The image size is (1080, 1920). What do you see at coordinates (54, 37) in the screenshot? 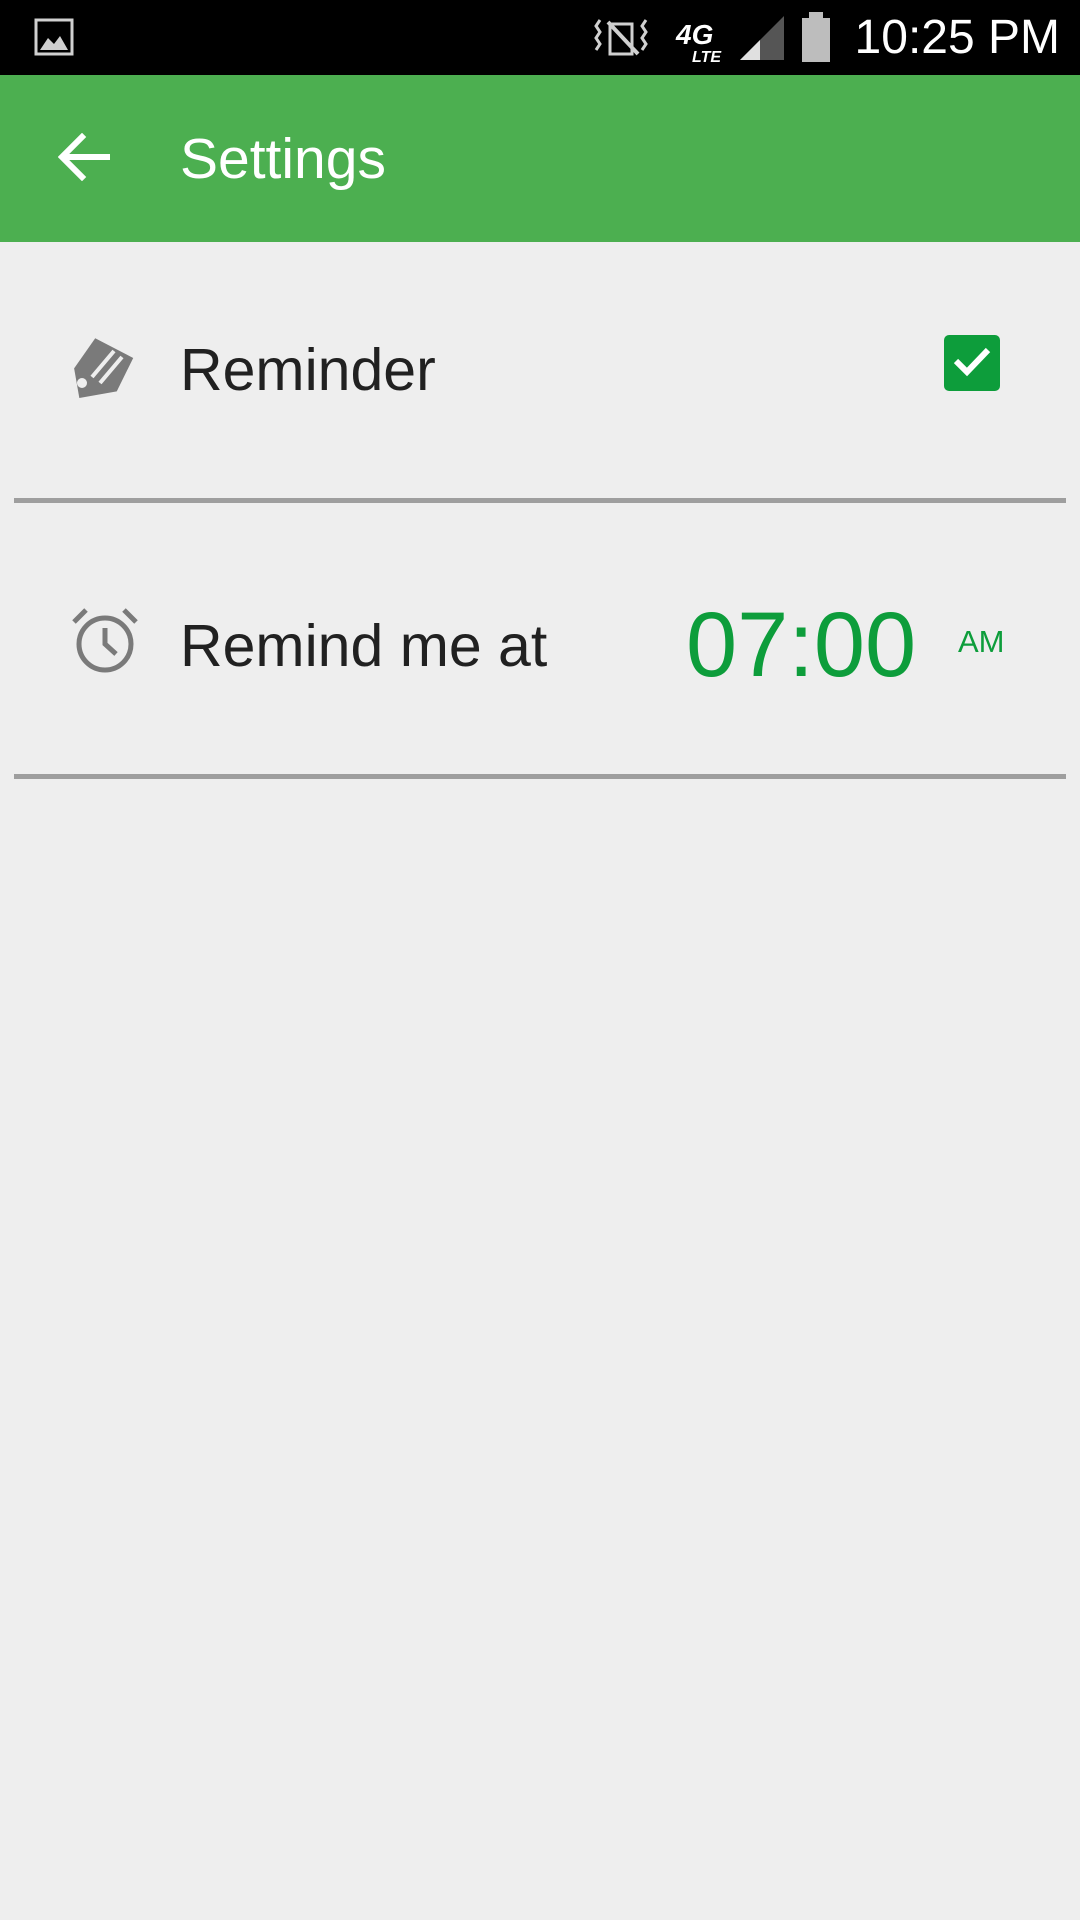
I see `gallery-icon` at bounding box center [54, 37].